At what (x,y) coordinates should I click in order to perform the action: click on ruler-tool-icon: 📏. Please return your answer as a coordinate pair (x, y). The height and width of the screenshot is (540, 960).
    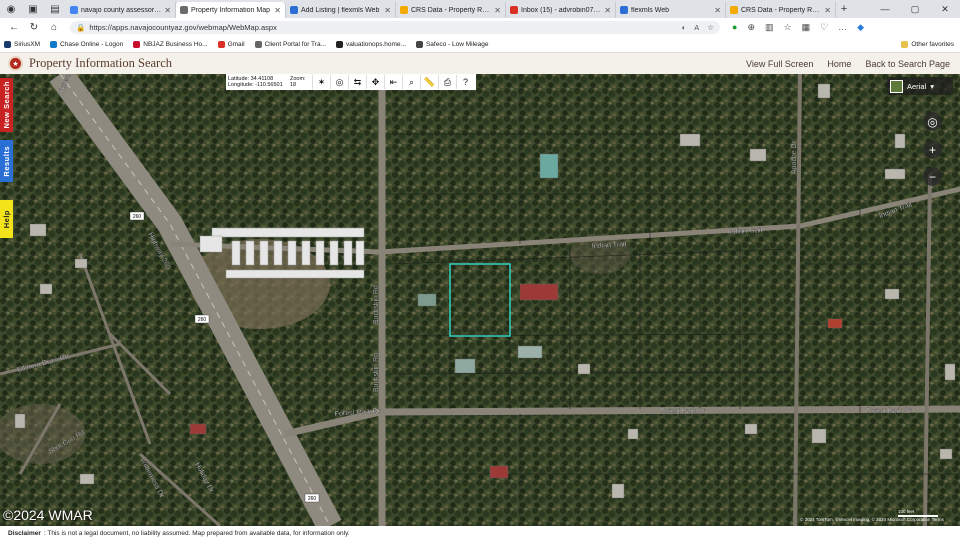
    Looking at the image, I should click on (429, 82).